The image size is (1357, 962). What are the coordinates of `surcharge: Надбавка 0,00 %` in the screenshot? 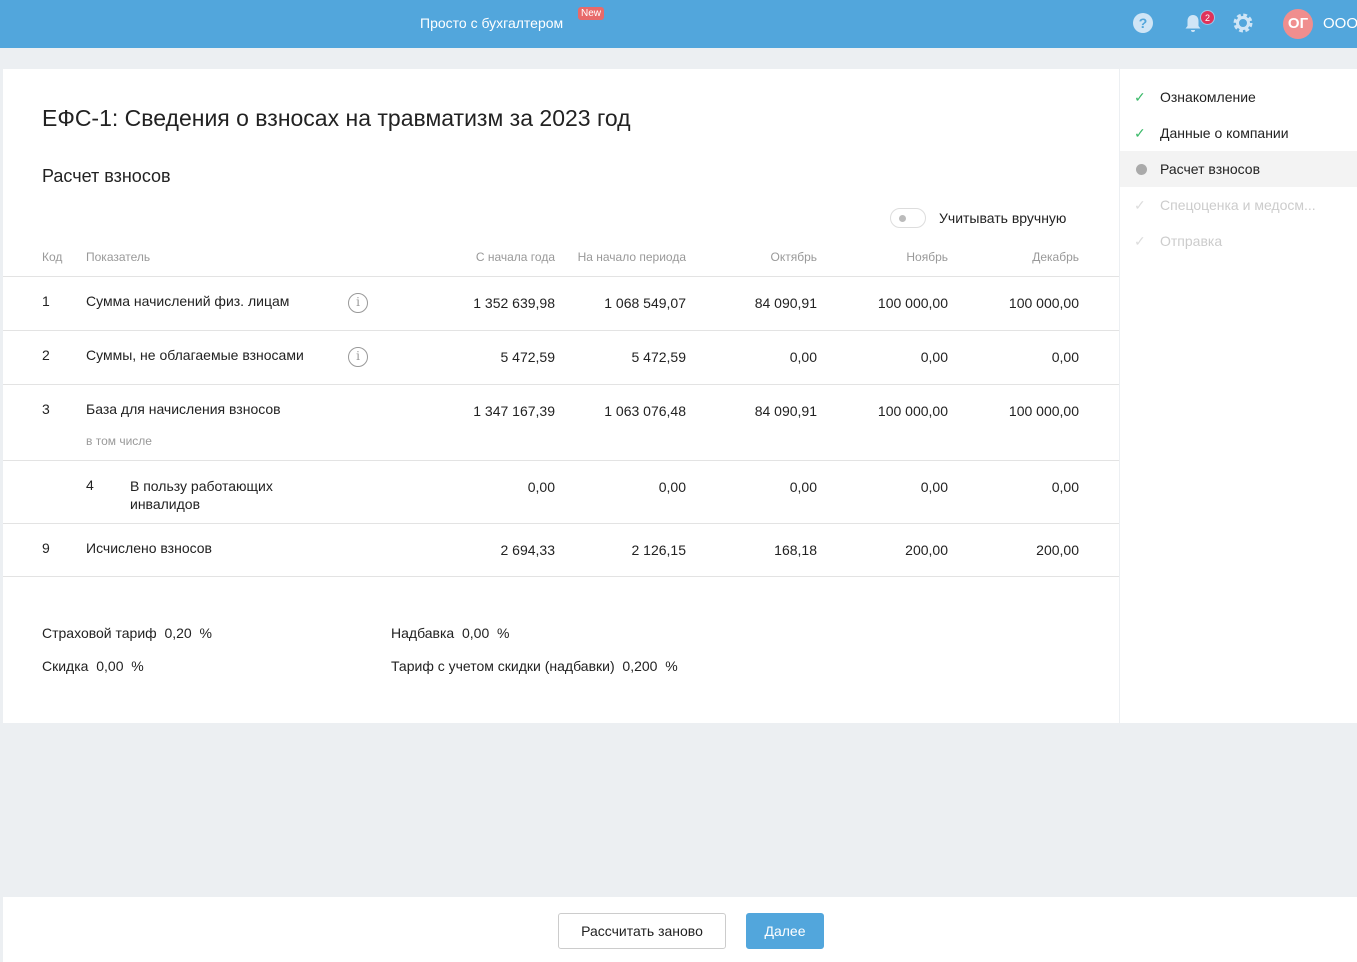 It's located at (450, 633).